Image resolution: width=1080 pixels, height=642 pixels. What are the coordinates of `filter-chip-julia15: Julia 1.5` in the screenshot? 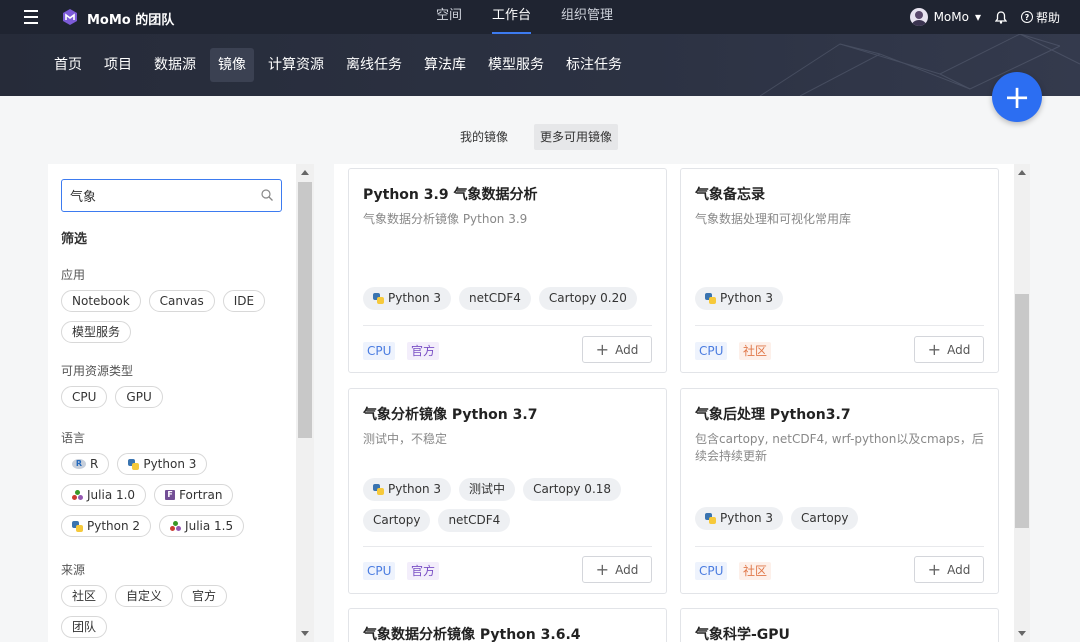 It's located at (202, 526).